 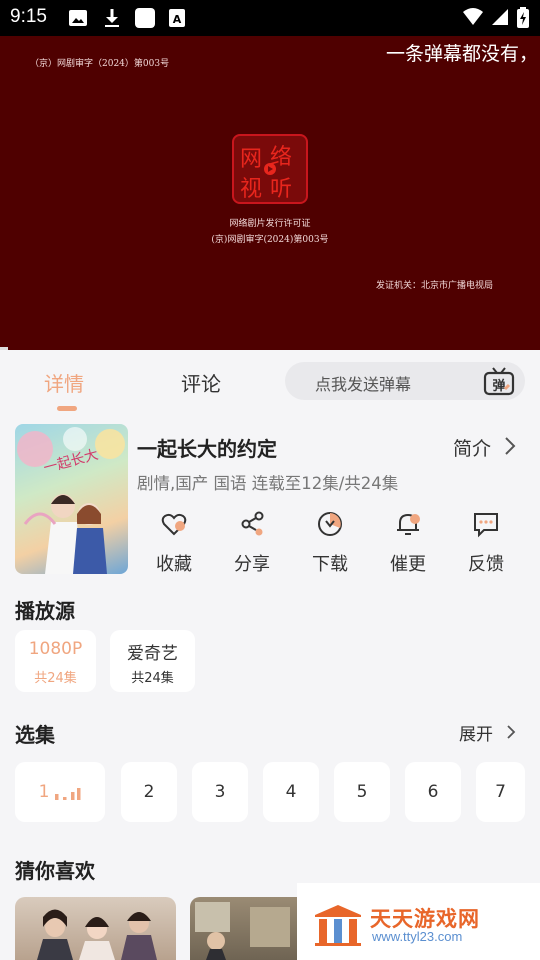 I want to click on episode-number: 6, so click(x=433, y=792).